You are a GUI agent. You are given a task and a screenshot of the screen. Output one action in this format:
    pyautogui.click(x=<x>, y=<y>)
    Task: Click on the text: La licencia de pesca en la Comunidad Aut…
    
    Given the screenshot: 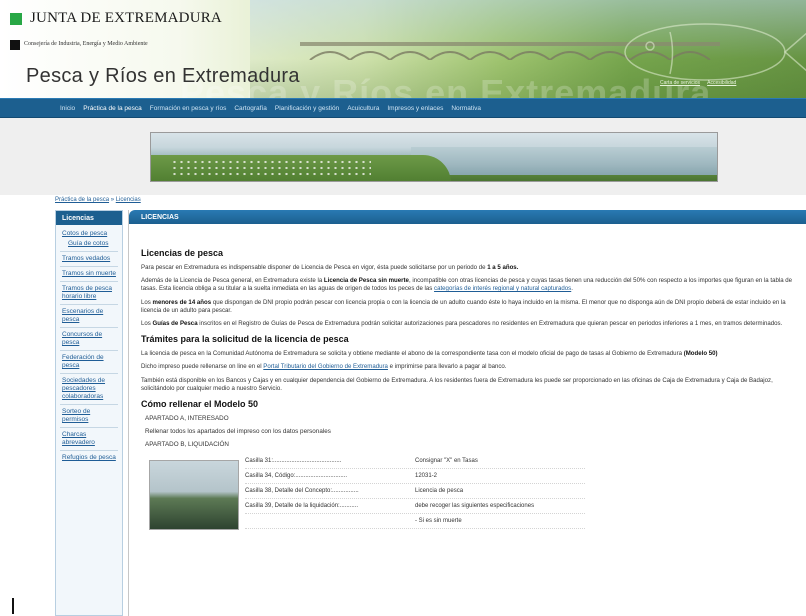 What is the action you would take?
    pyautogui.click(x=412, y=354)
    